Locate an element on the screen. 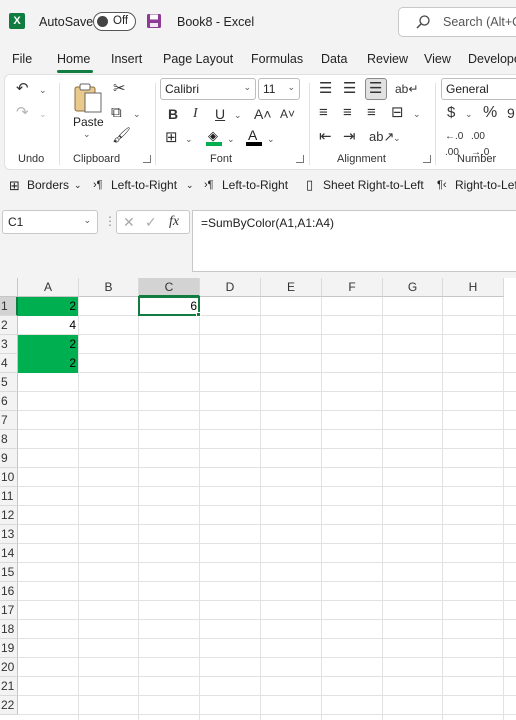  column-header-a: A is located at coordinates (48, 287).